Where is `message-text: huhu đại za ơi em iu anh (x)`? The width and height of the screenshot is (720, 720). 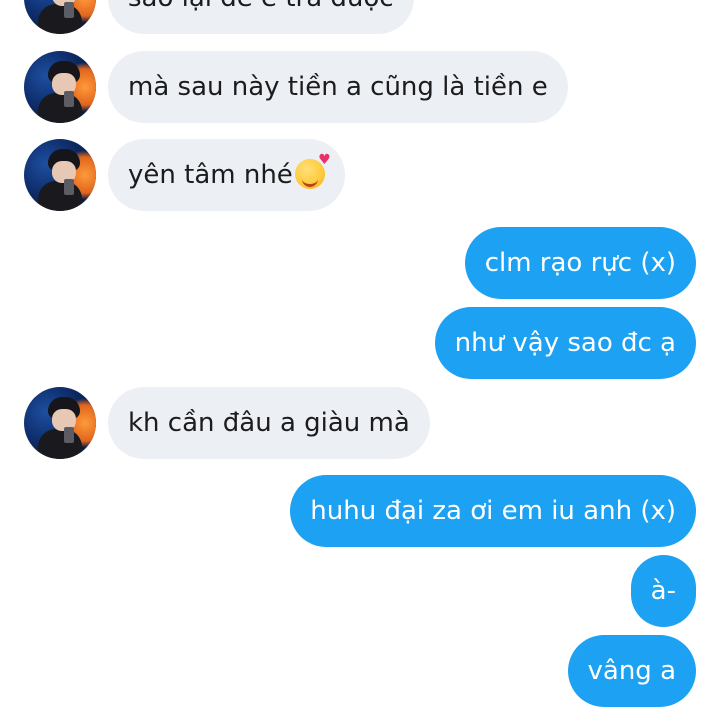 message-text: huhu đại za ơi em iu anh (x) is located at coordinates (493, 511).